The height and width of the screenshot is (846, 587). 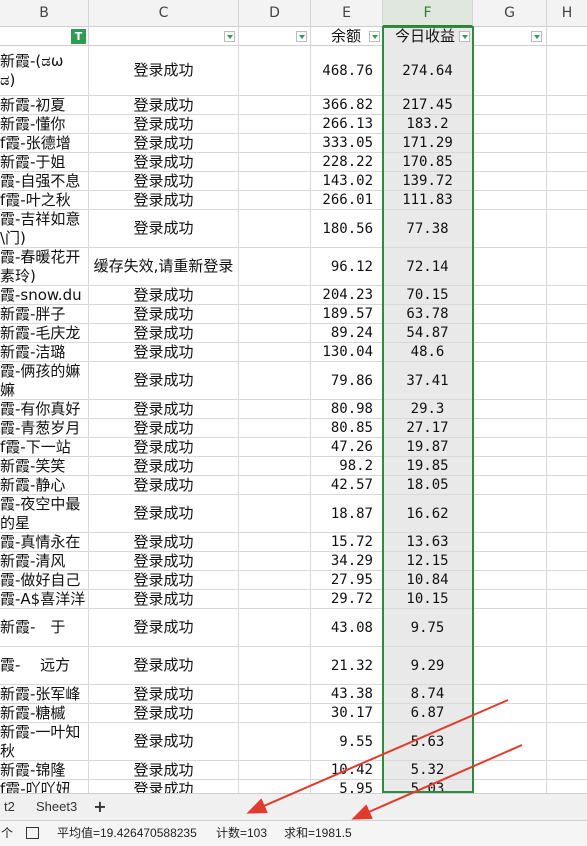 What do you see at coordinates (347, 124) in the screenshot?
I see `cell-balance: 266.13` at bounding box center [347, 124].